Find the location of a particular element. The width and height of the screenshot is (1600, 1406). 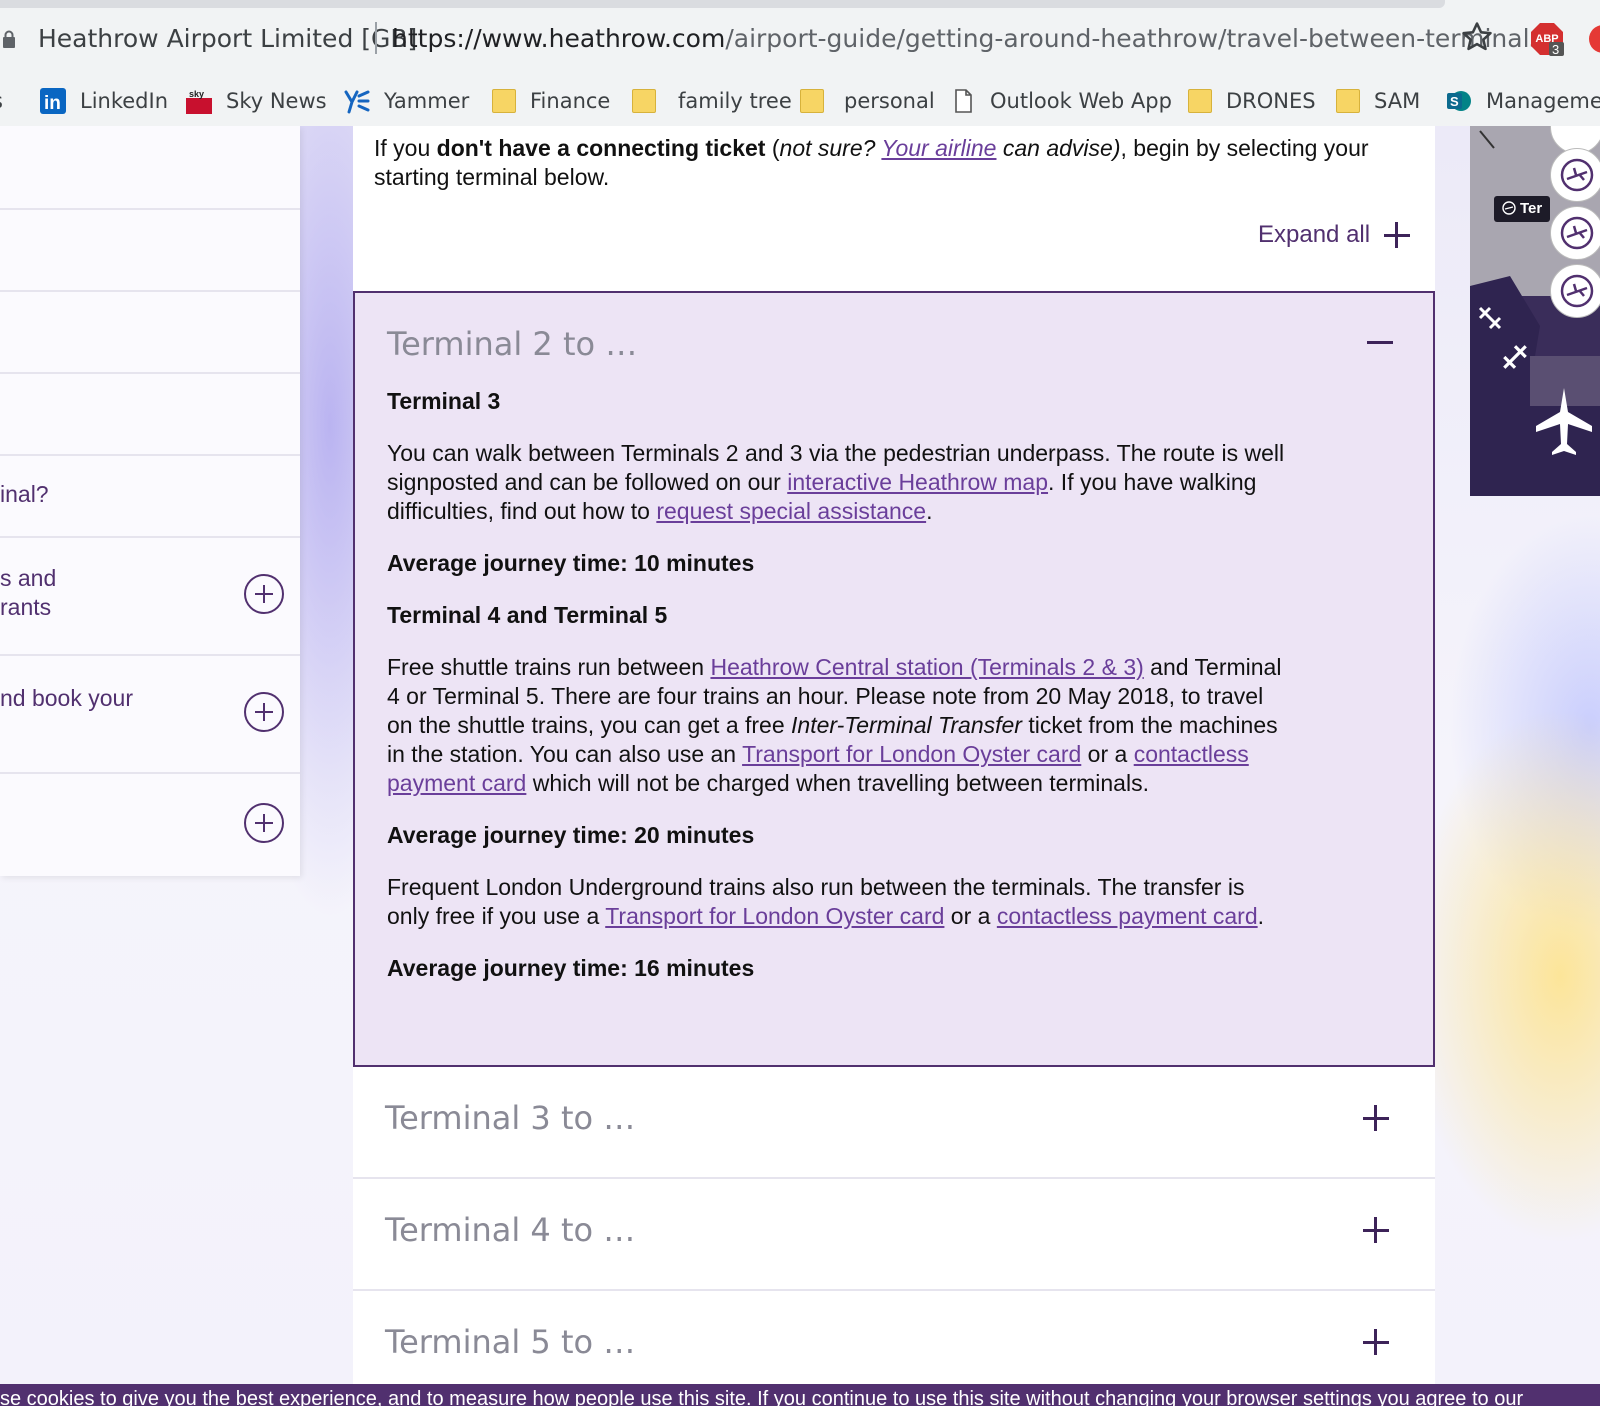

yammer-icon is located at coordinates (357, 102).